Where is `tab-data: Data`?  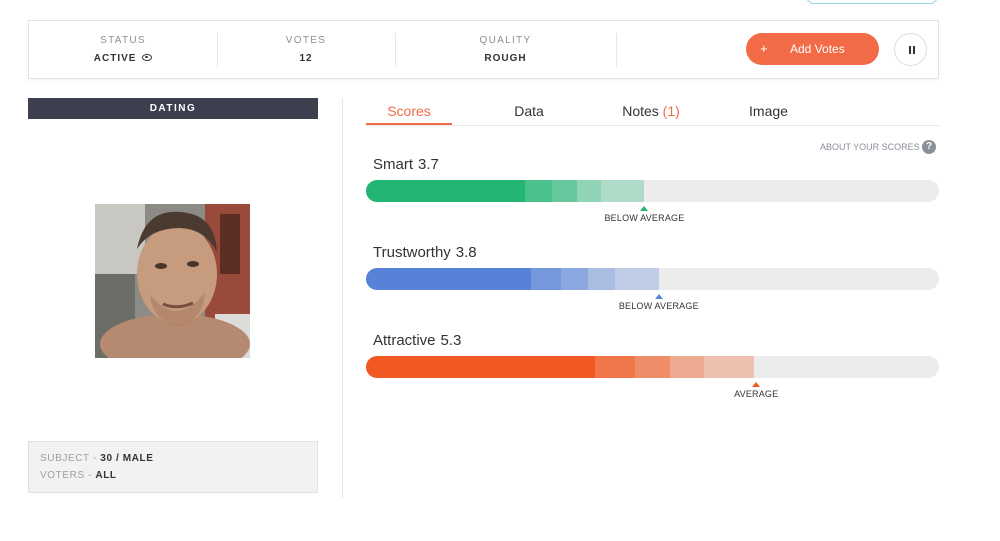 tab-data: Data is located at coordinates (529, 111).